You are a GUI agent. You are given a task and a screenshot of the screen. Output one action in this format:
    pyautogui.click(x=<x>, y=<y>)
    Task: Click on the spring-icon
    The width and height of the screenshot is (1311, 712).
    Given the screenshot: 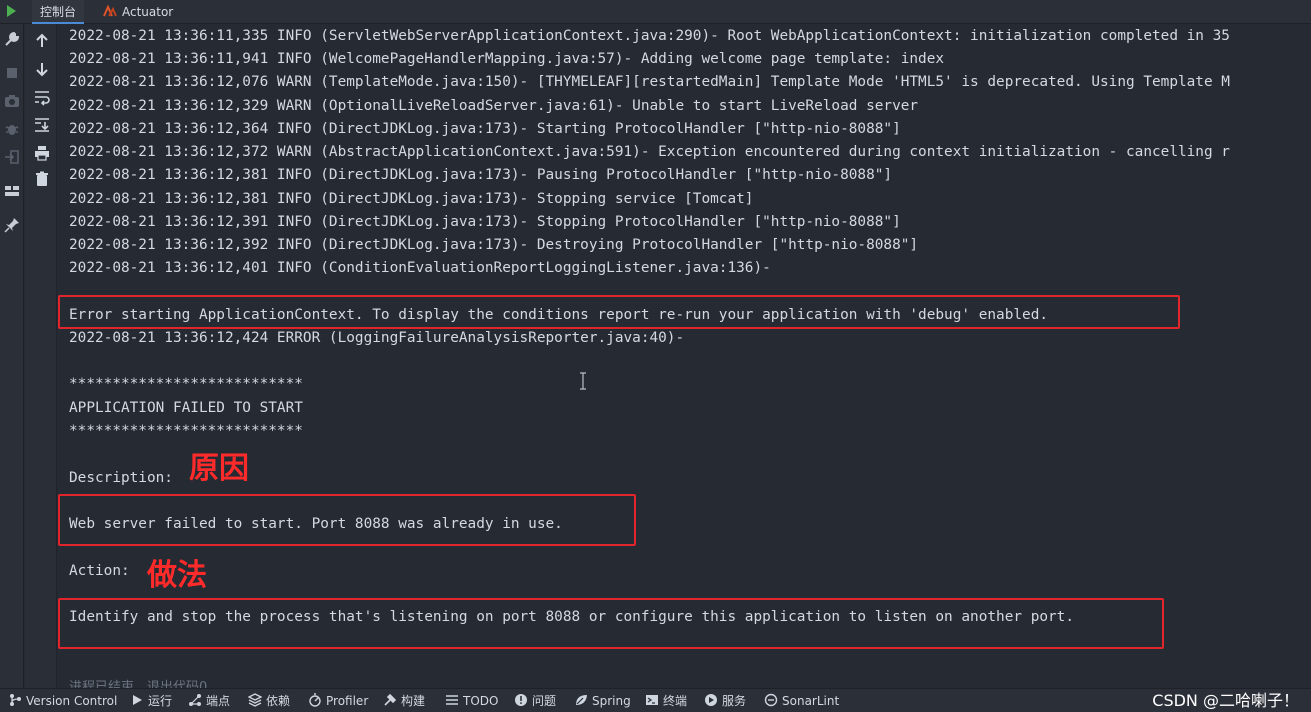 What is the action you would take?
    pyautogui.click(x=581, y=700)
    